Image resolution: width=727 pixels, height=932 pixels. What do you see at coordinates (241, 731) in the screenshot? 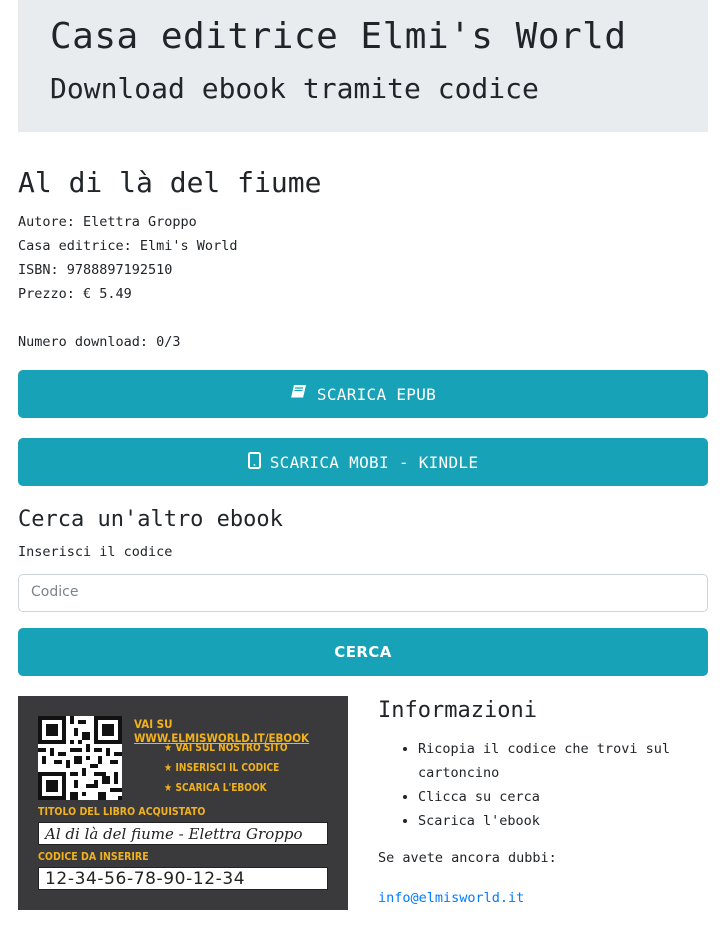
I see `card-visit-text: VAI SU WWW.ELMISWORLD.IT/EBOOK` at bounding box center [241, 731].